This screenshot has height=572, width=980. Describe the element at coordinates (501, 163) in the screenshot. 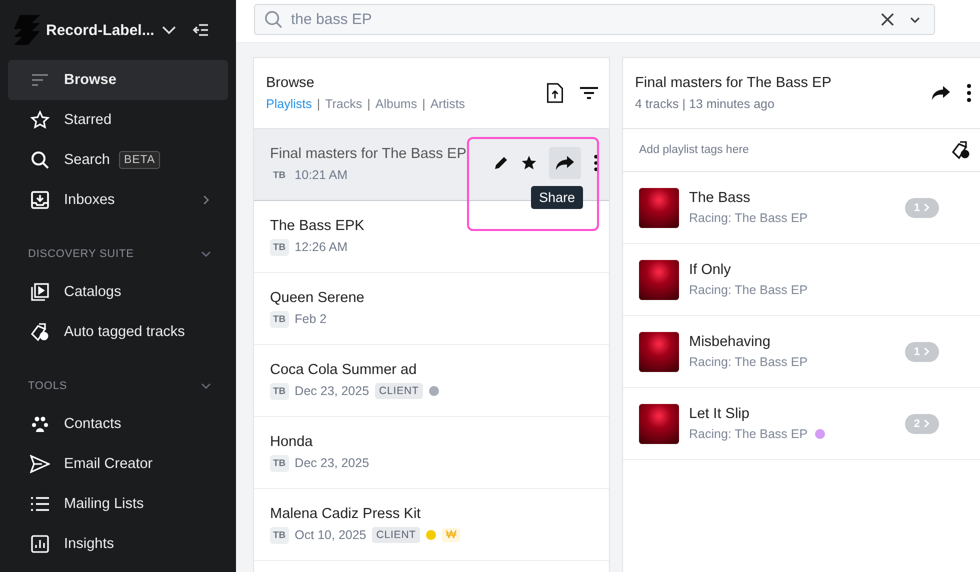

I see `pencil-icon` at that location.